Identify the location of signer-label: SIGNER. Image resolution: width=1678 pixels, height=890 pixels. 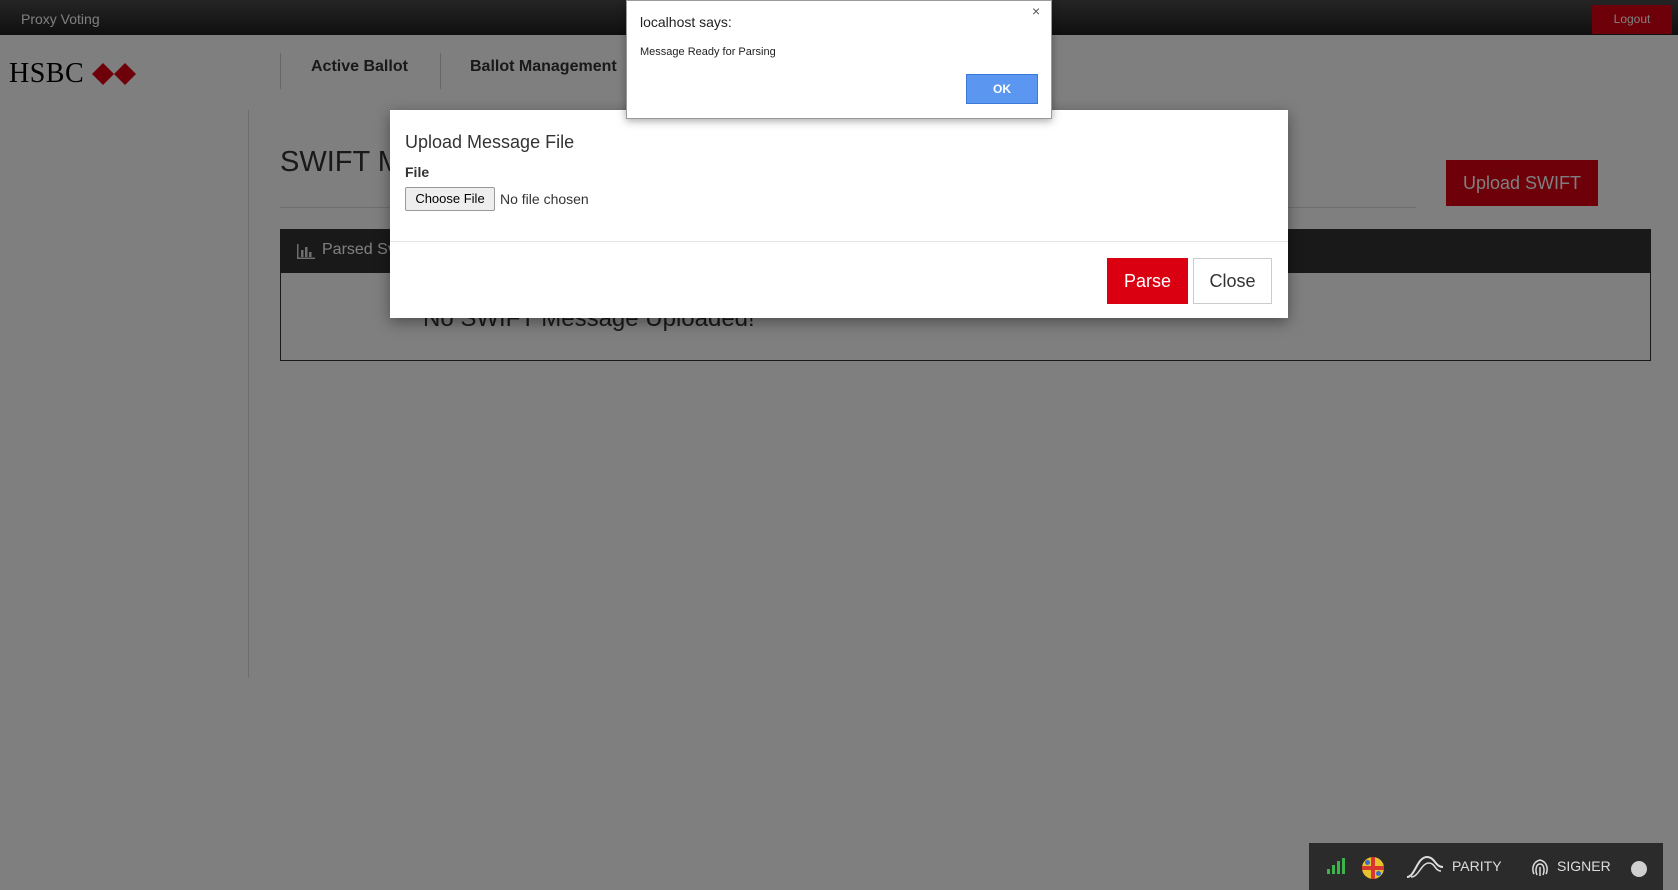
(1584, 866).